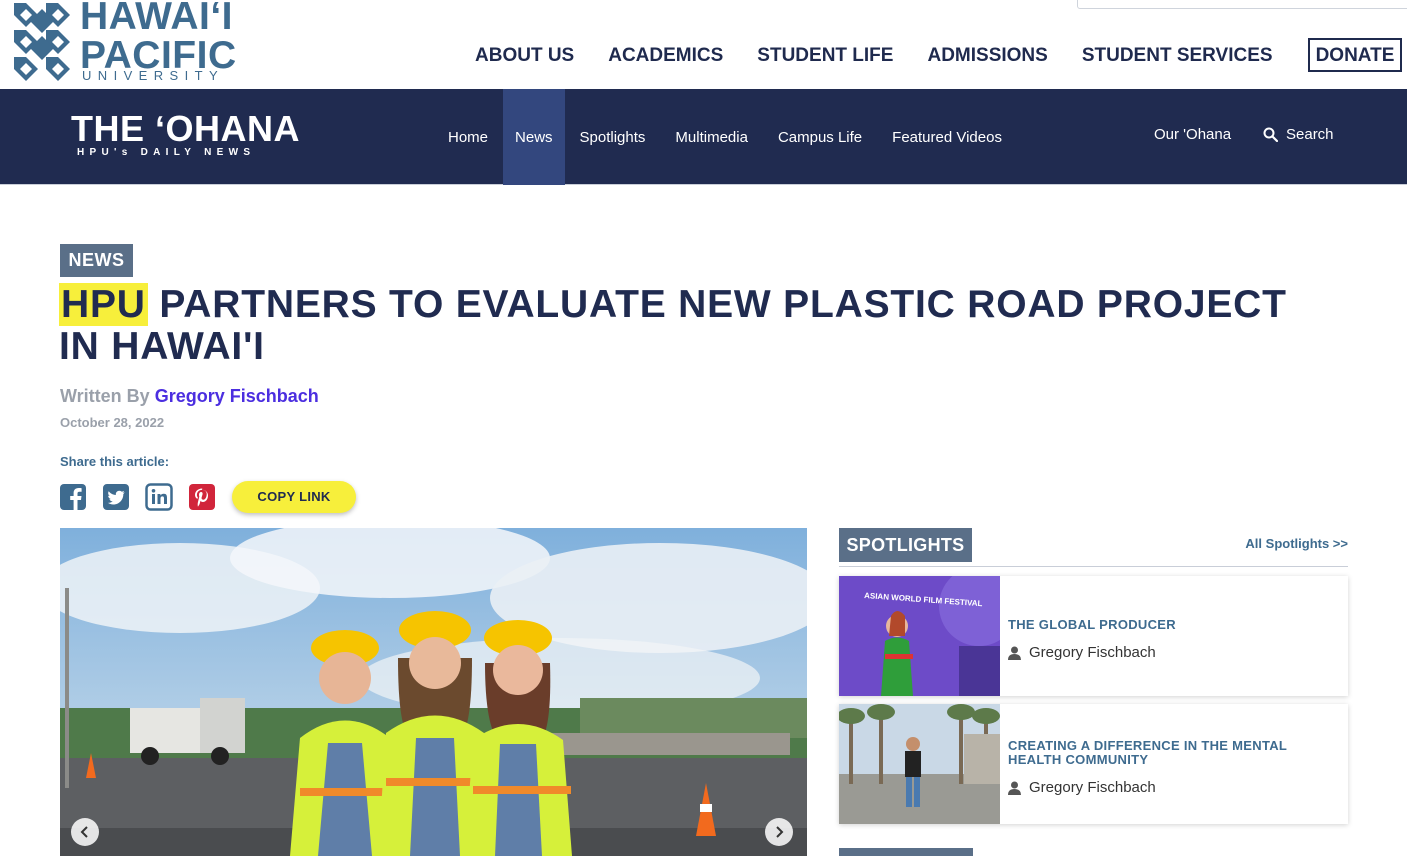  What do you see at coordinates (112, 422) in the screenshot?
I see `publish-date: October 28, 2022` at bounding box center [112, 422].